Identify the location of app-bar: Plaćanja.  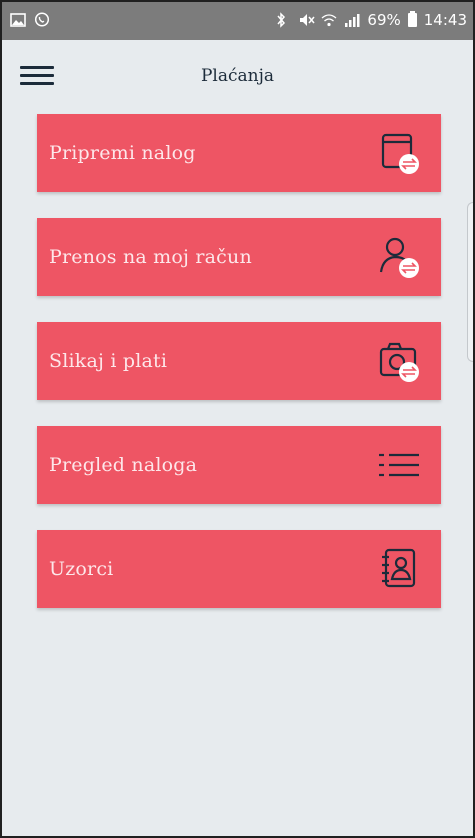
(237, 76).